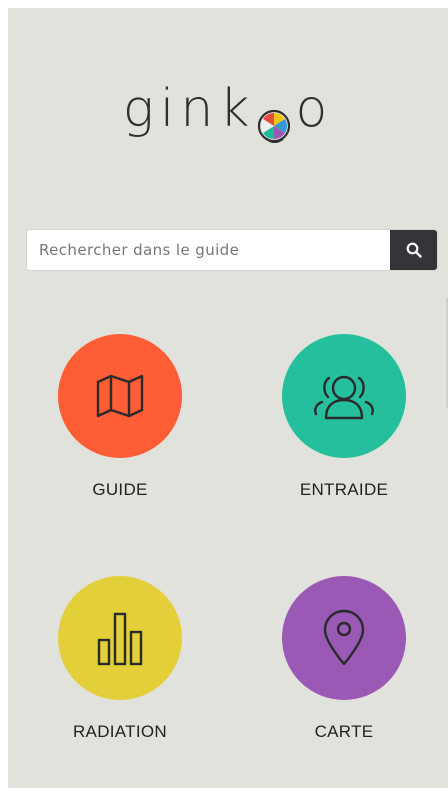 The image size is (448, 796). I want to click on tile-guide: GUIDE, so click(120, 417).